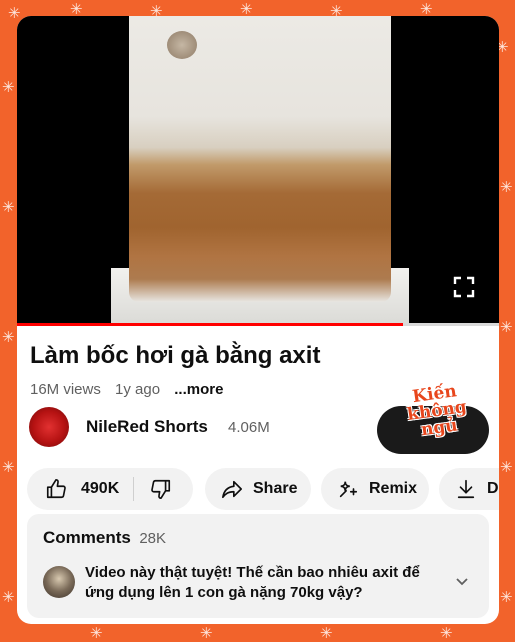 This screenshot has width=515, height=642. I want to click on thumbs-down-icon, so click(161, 489).